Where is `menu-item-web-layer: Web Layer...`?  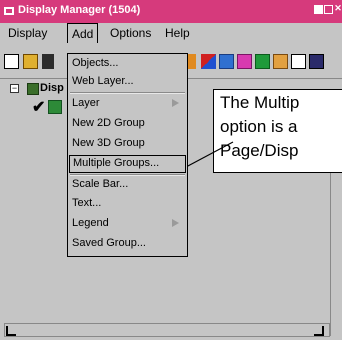 menu-item-web-layer: Web Layer... is located at coordinates (127, 82).